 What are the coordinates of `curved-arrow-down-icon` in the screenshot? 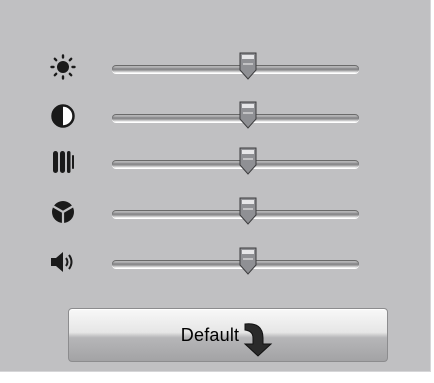 It's located at (258, 340).